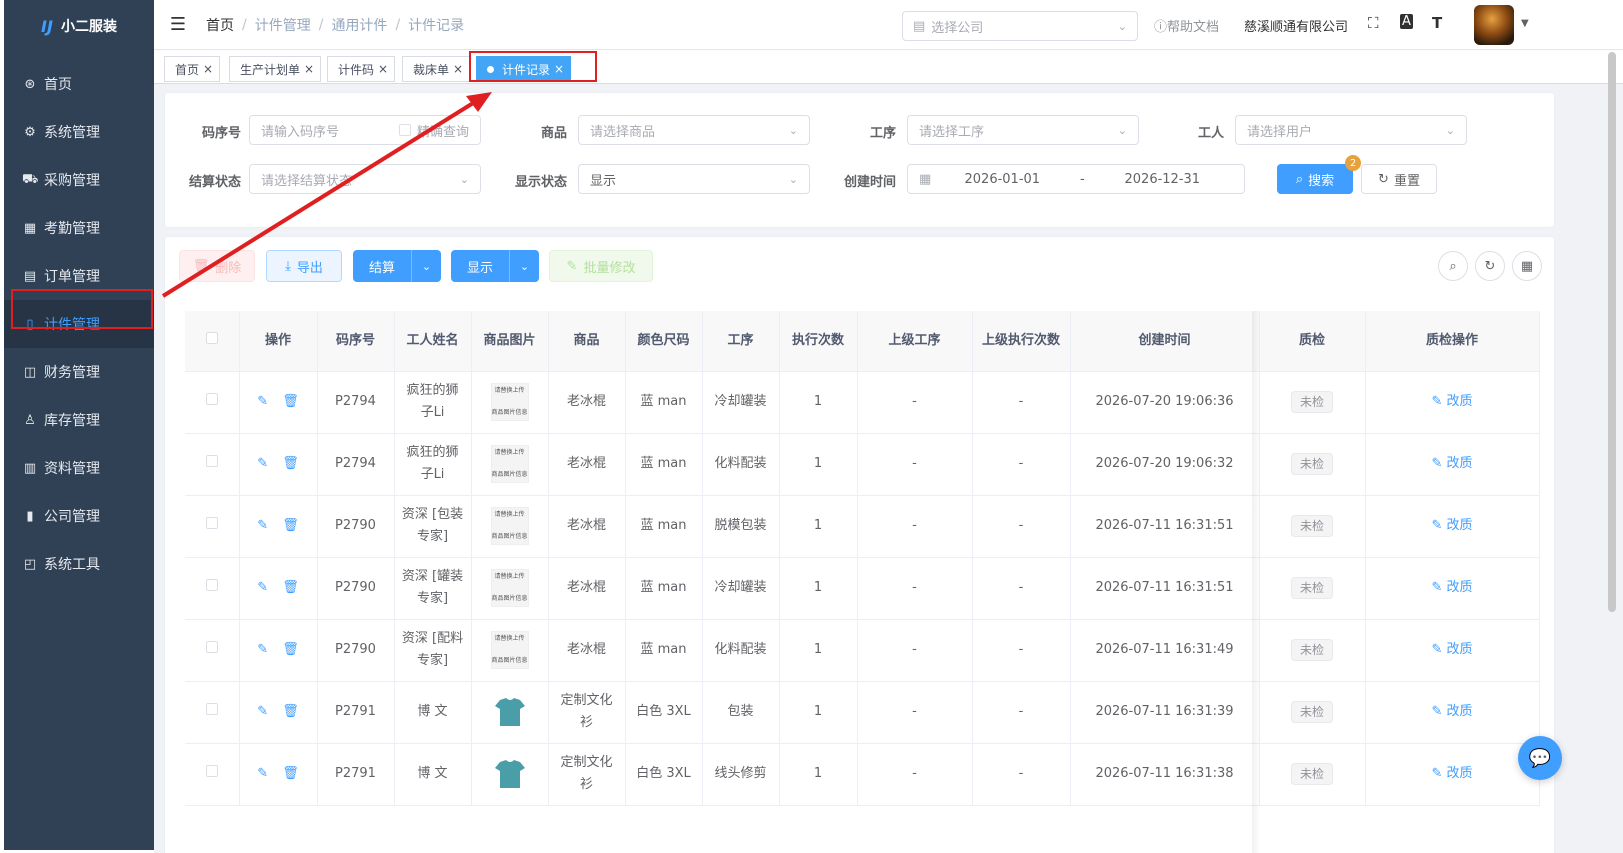 This screenshot has height=853, width=1623. Describe the element at coordinates (178, 24) in the screenshot. I see `hamburger-icon: ☰` at that location.